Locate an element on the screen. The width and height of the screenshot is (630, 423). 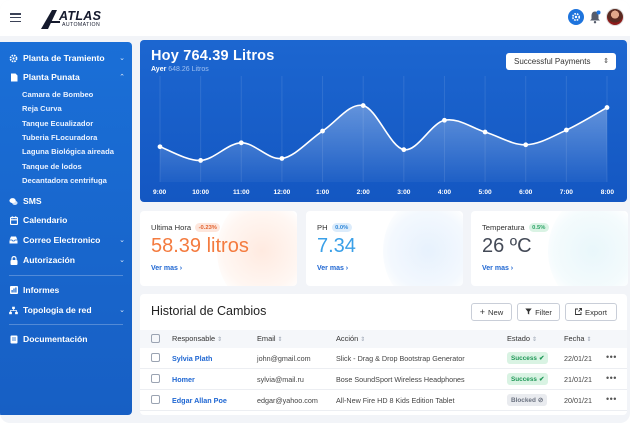
responsable-cell: Sylvia Plath is located at coordinates (192, 358).